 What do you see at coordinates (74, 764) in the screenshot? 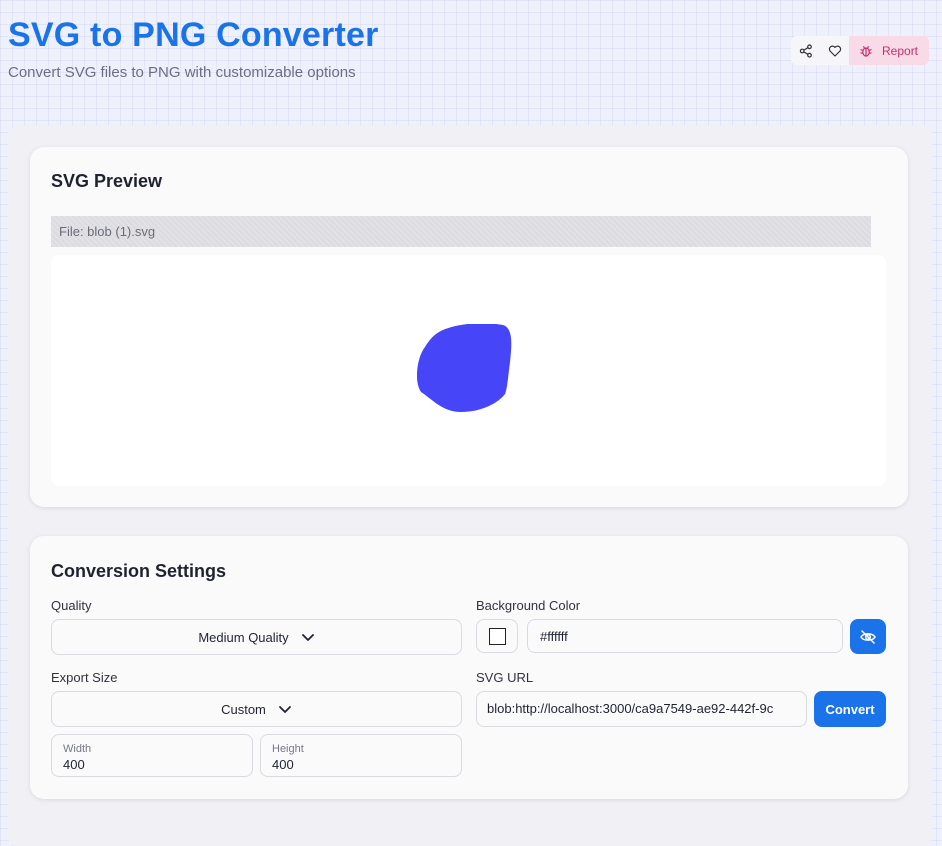
I see `width-value: 400` at bounding box center [74, 764].